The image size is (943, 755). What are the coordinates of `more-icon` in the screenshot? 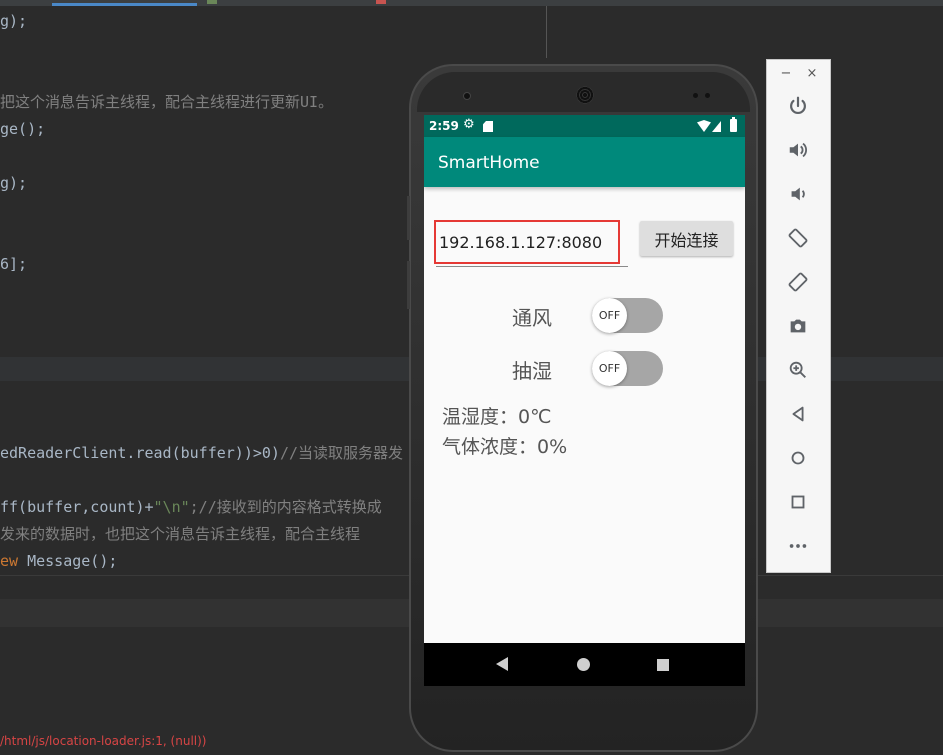 It's located at (798, 546).